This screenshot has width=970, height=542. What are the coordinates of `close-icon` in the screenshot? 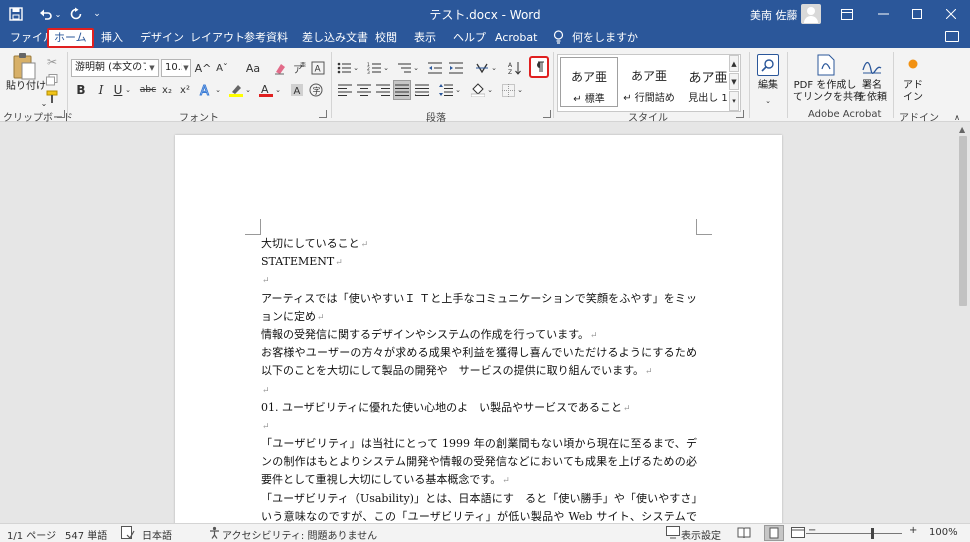 It's located at (951, 14).